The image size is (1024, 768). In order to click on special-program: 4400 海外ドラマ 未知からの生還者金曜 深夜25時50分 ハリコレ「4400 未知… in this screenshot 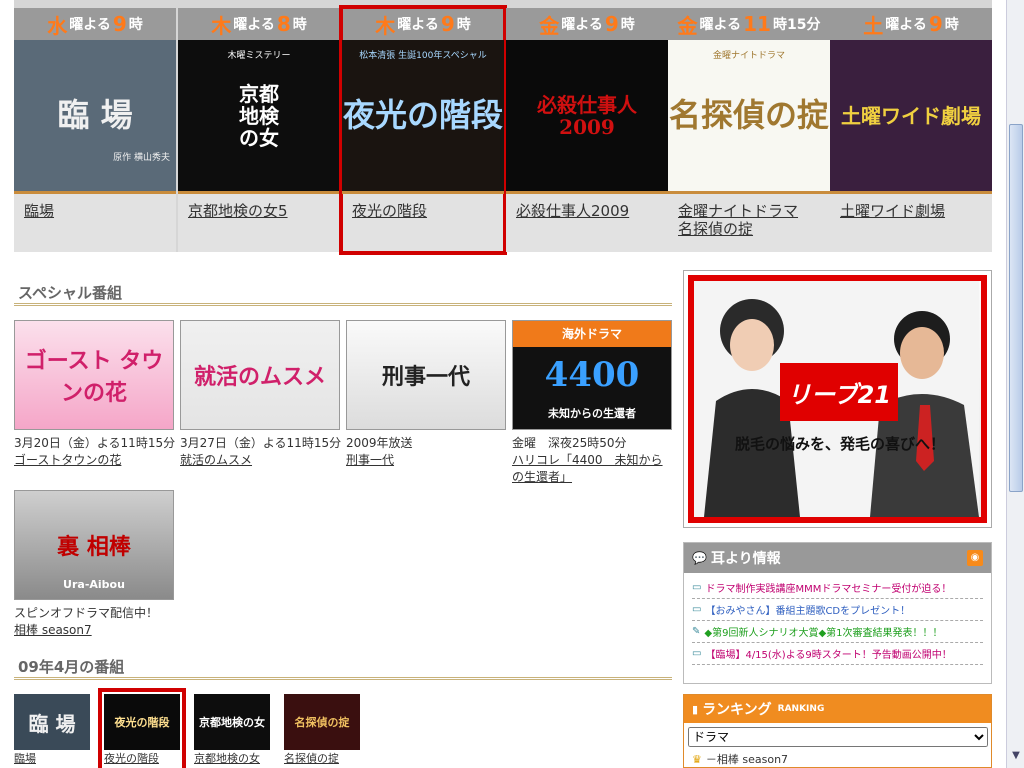, I will do `click(592, 402)`.